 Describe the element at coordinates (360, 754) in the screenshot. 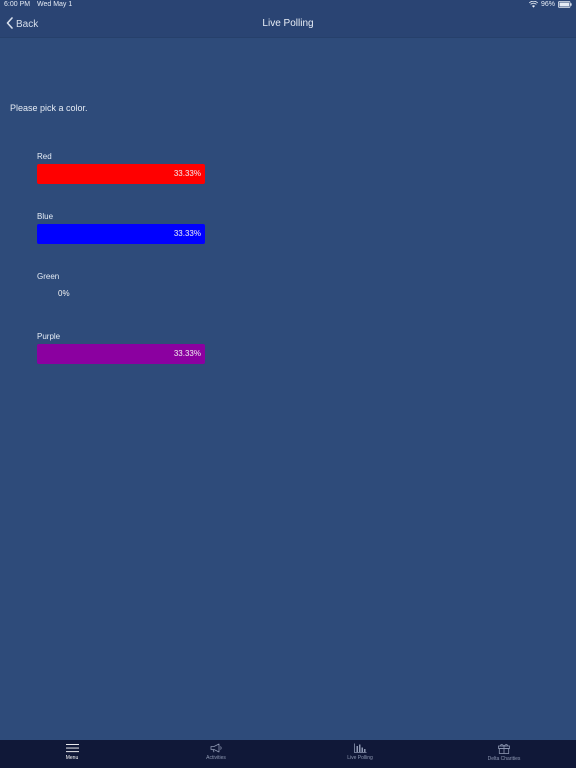

I see `tab-live-polling: Live Polling` at that location.